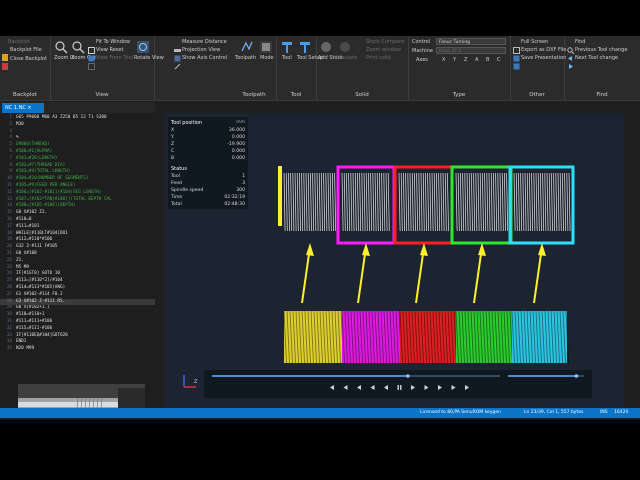  What do you see at coordinates (383, 50) in the screenshot?
I see `zoom-window-button: Zoom window` at bounding box center [383, 50].